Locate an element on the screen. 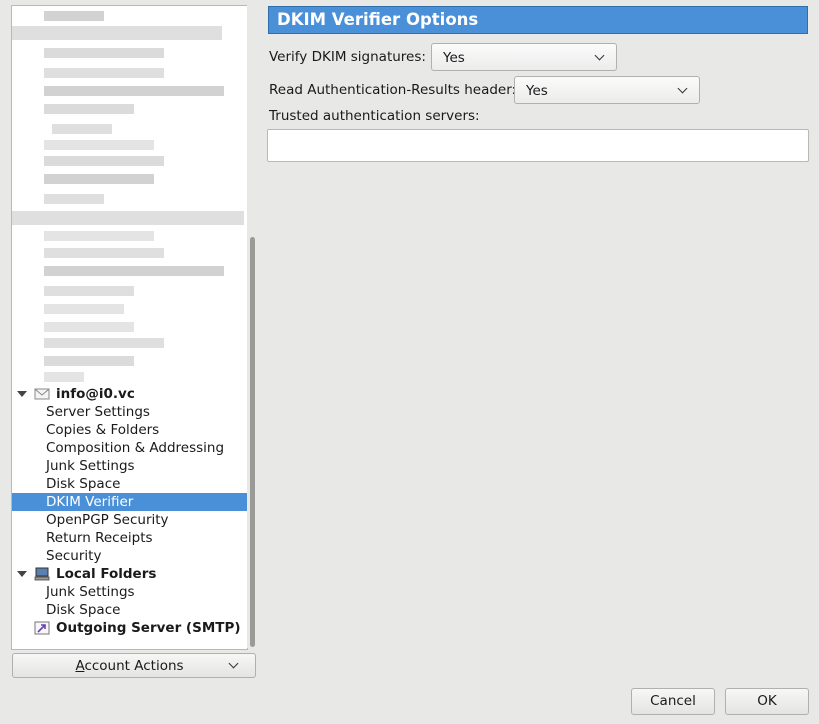  trusted-servers-label: Trusted authentication servers: is located at coordinates (374, 116).